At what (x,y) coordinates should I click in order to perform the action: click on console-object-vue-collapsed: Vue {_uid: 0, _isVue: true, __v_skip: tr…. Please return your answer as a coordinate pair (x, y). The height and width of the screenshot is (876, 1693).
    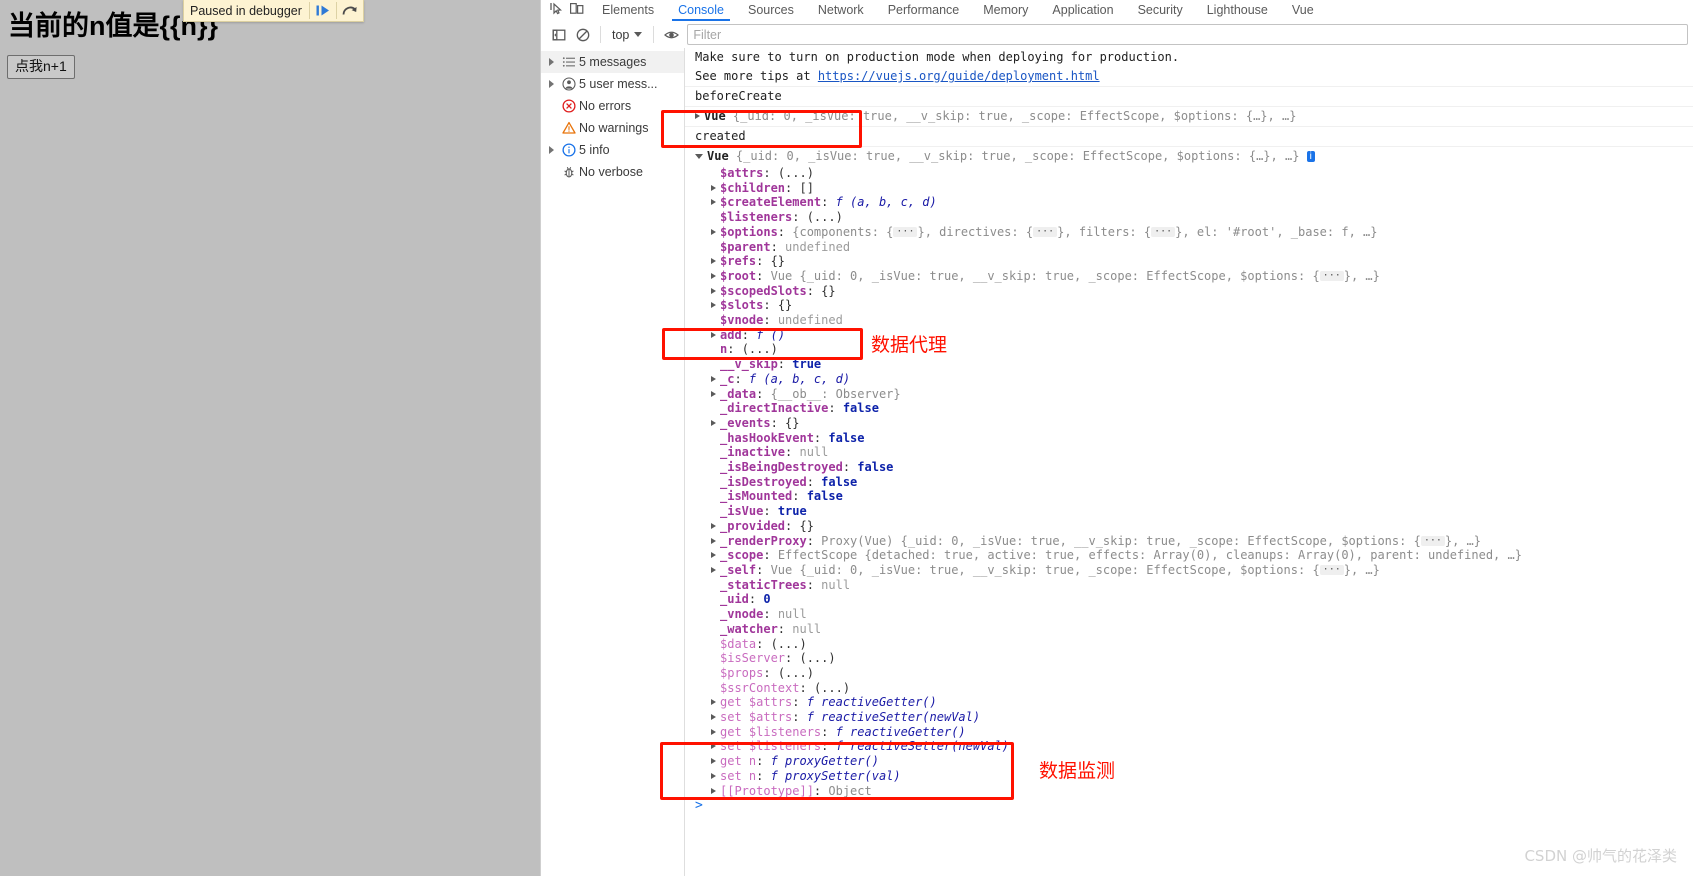
    Looking at the image, I should click on (1189, 117).